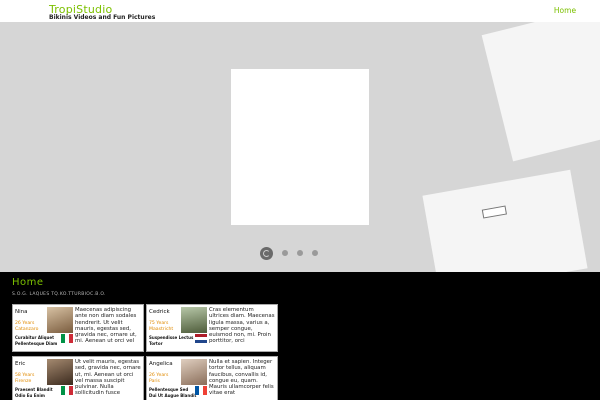 The height and width of the screenshot is (400, 600). What do you see at coordinates (23, 381) in the screenshot?
I see `profile-city: Firenze` at bounding box center [23, 381].